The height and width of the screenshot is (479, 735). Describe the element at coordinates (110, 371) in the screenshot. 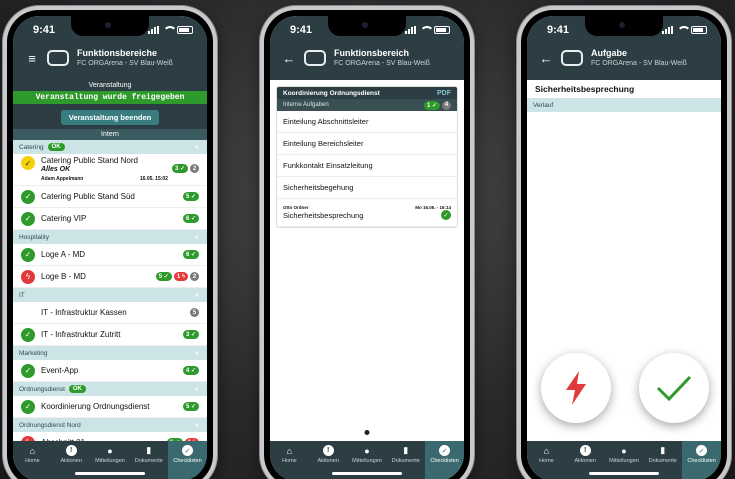

I see `list-item: ✓ Event-App 4 ✓` at that location.